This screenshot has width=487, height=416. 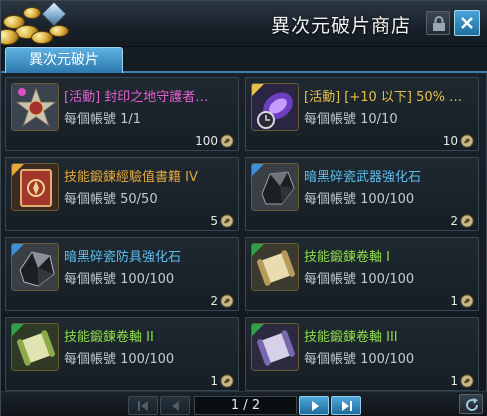 I want to click on item-name: 暗黑碎瓷武器強化石, so click(x=363, y=177).